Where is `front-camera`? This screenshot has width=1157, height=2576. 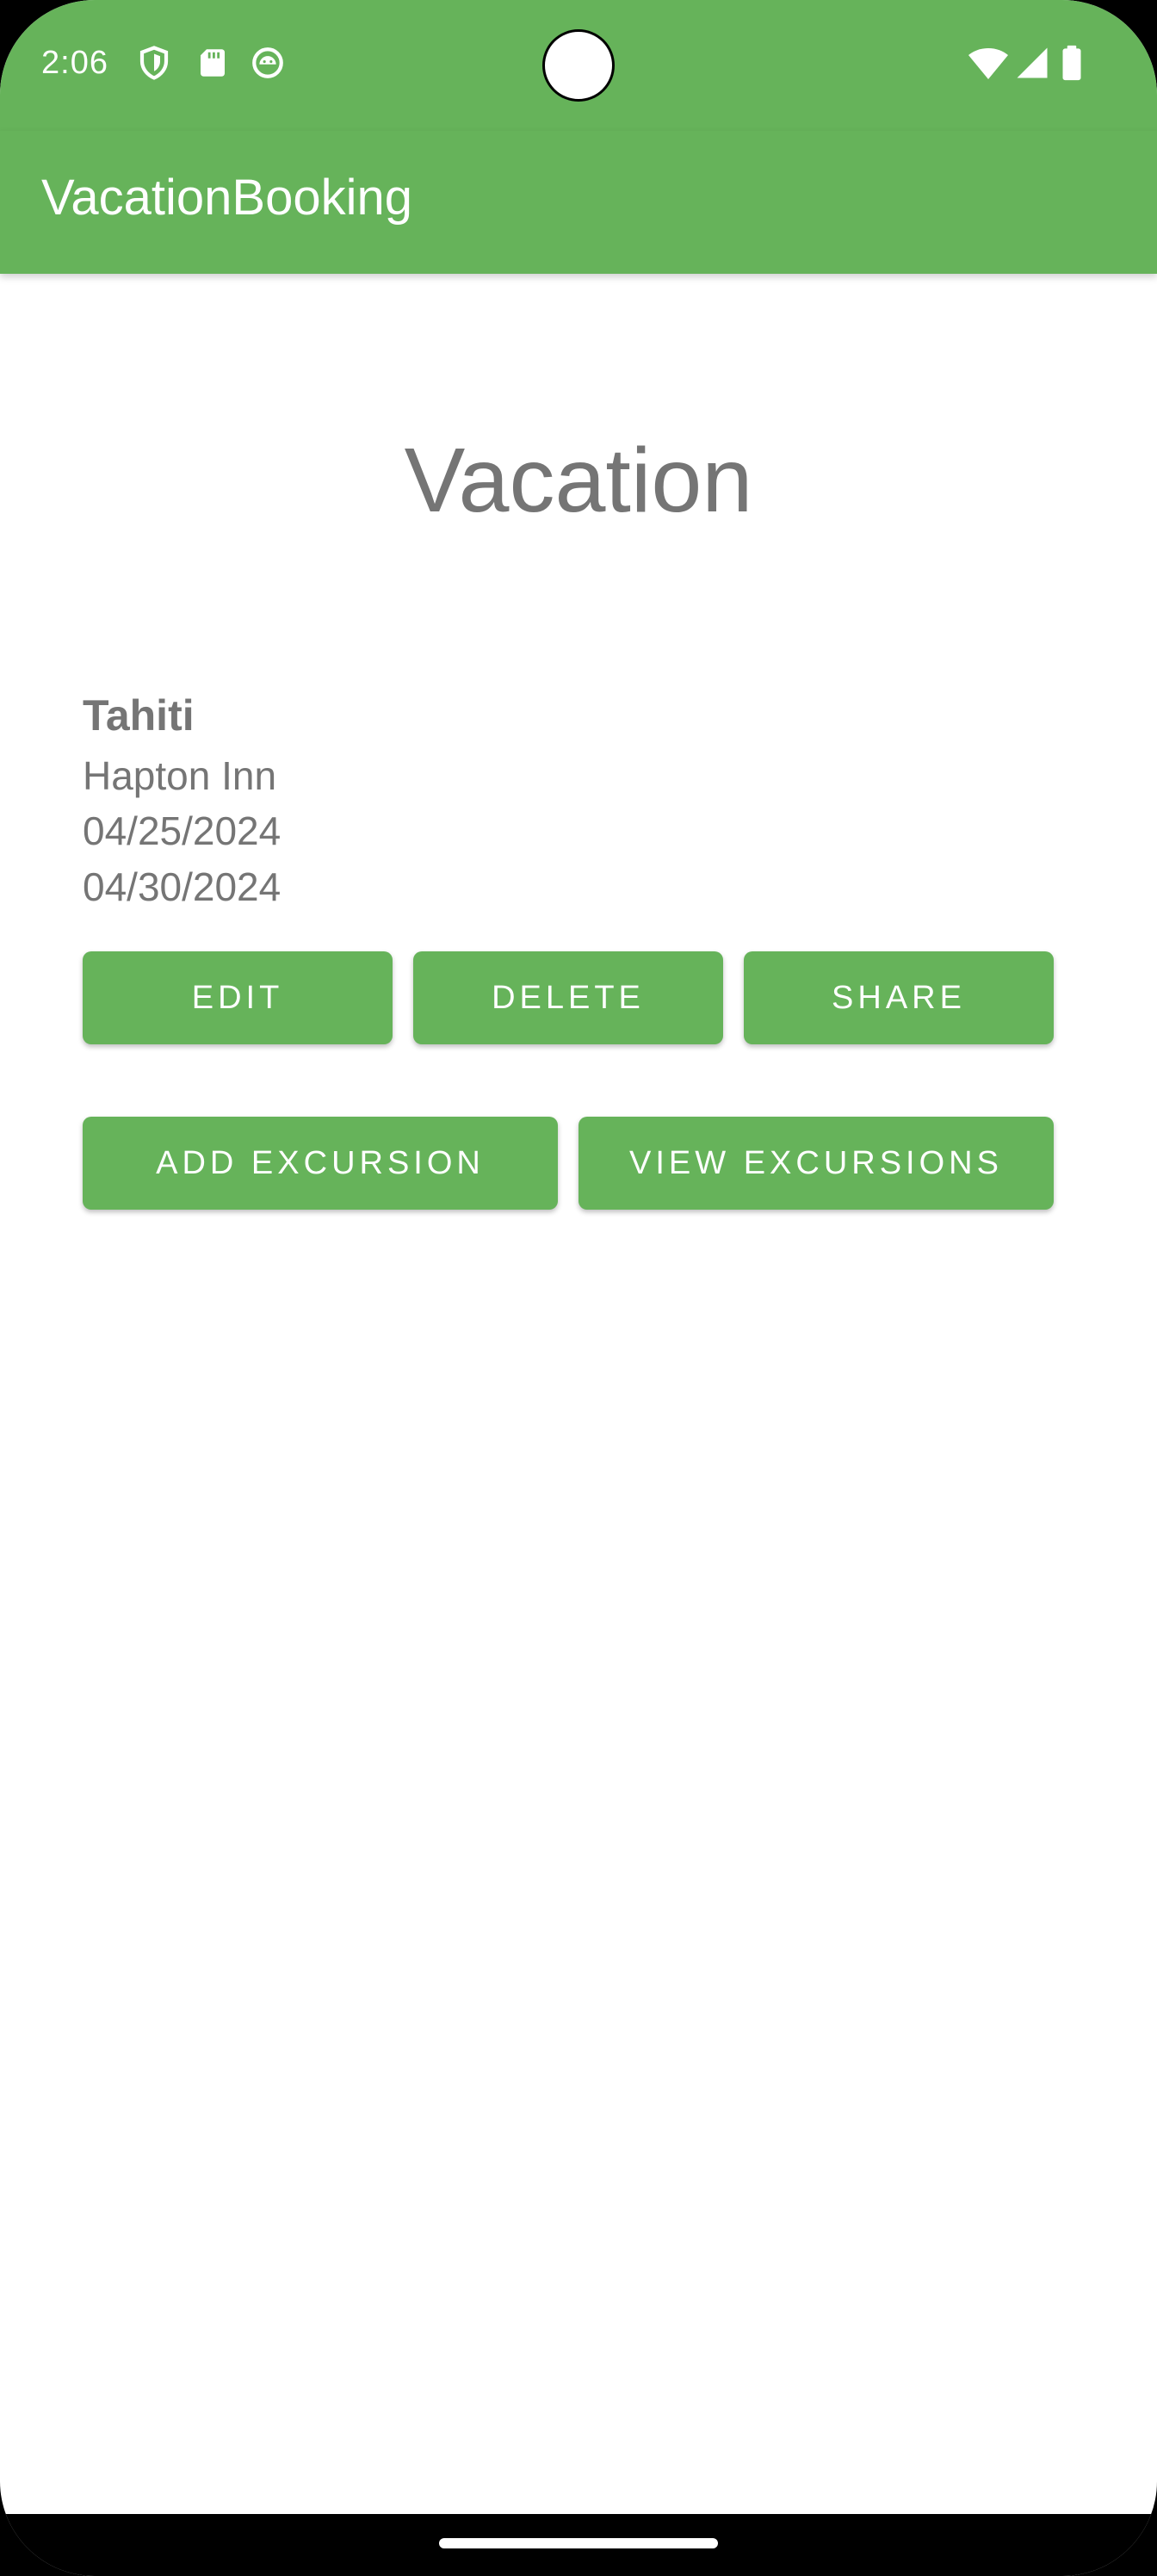 front-camera is located at coordinates (579, 65).